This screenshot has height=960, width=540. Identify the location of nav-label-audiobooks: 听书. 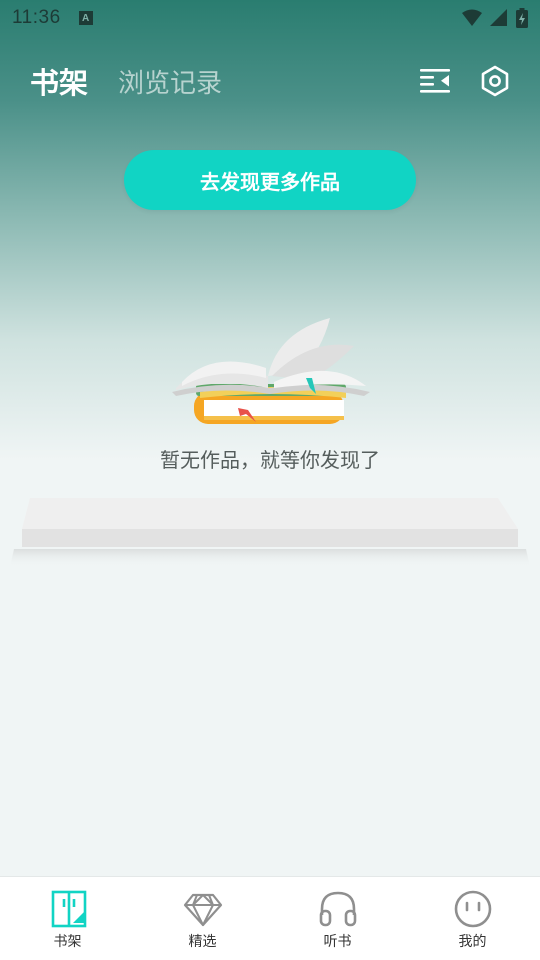
(337, 942).